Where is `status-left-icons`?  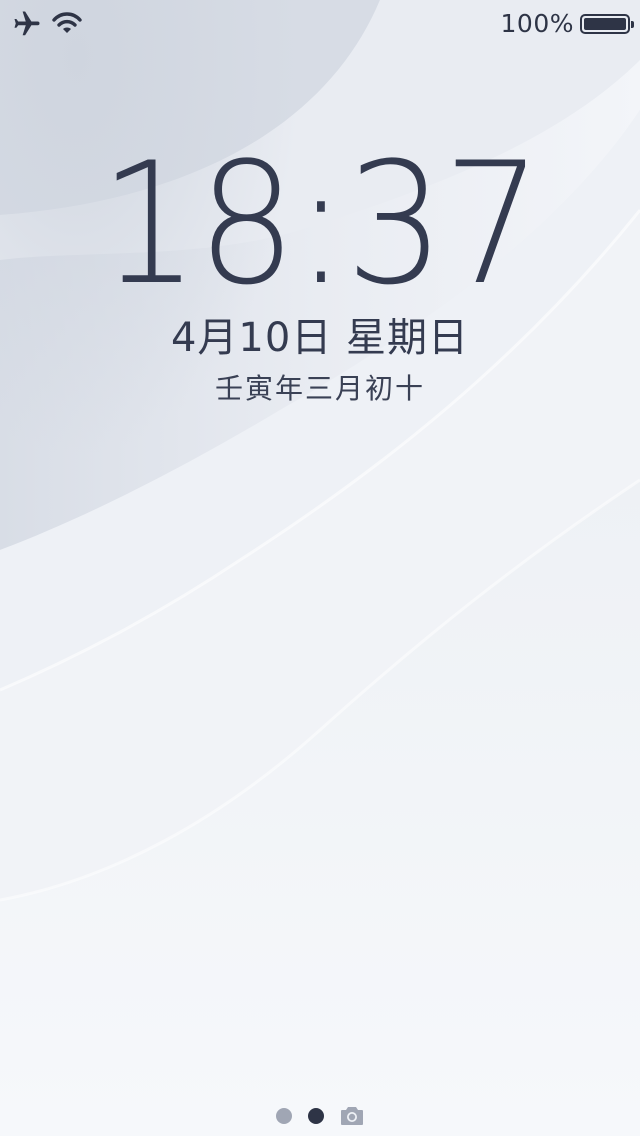
status-left-icons is located at coordinates (47, 26).